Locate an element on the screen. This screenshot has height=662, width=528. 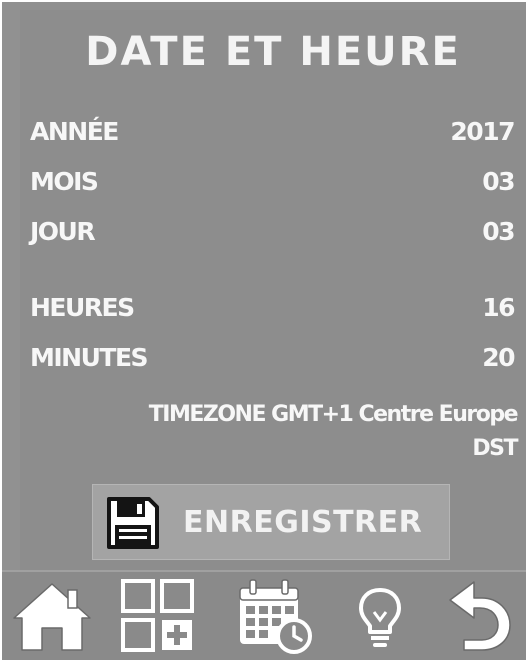
hours-row: HEURES 16 is located at coordinates (272, 308).